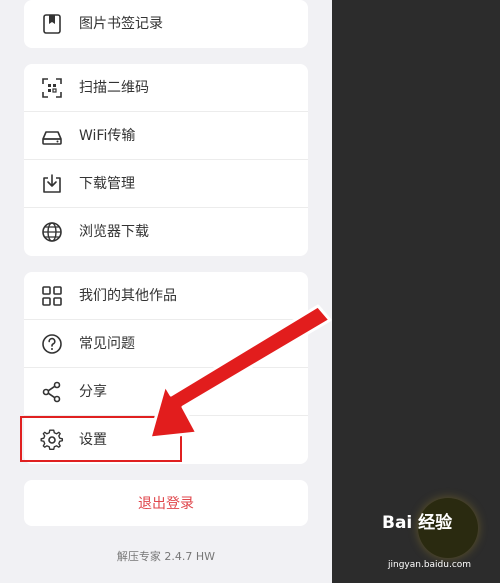 The height and width of the screenshot is (583, 500). What do you see at coordinates (417, 523) in the screenshot?
I see `watermark-brand: Bai 经验` at bounding box center [417, 523].